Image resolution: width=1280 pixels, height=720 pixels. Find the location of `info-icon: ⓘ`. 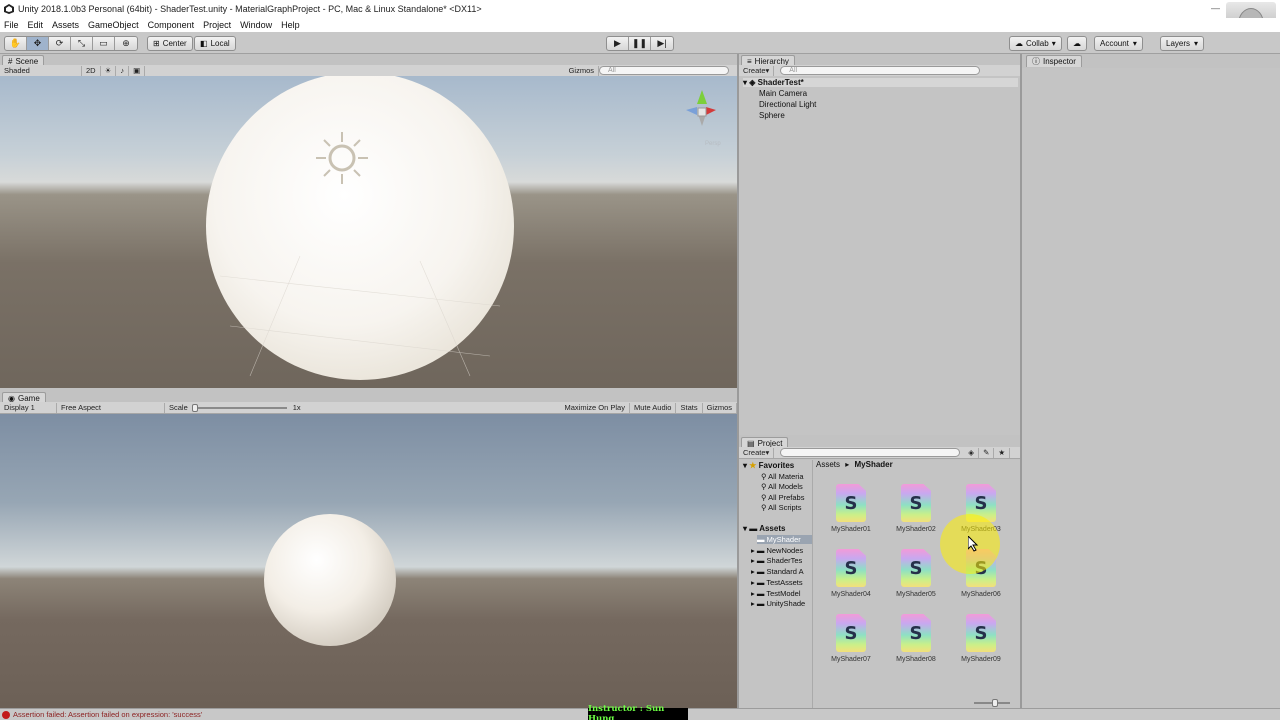

info-icon: ⓘ is located at coordinates (1036, 61).